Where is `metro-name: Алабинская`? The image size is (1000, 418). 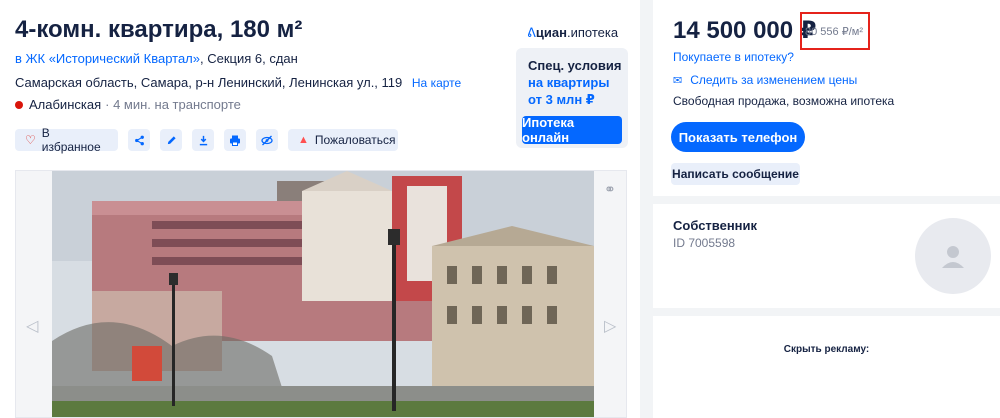 metro-name: Алабинская is located at coordinates (65, 104).